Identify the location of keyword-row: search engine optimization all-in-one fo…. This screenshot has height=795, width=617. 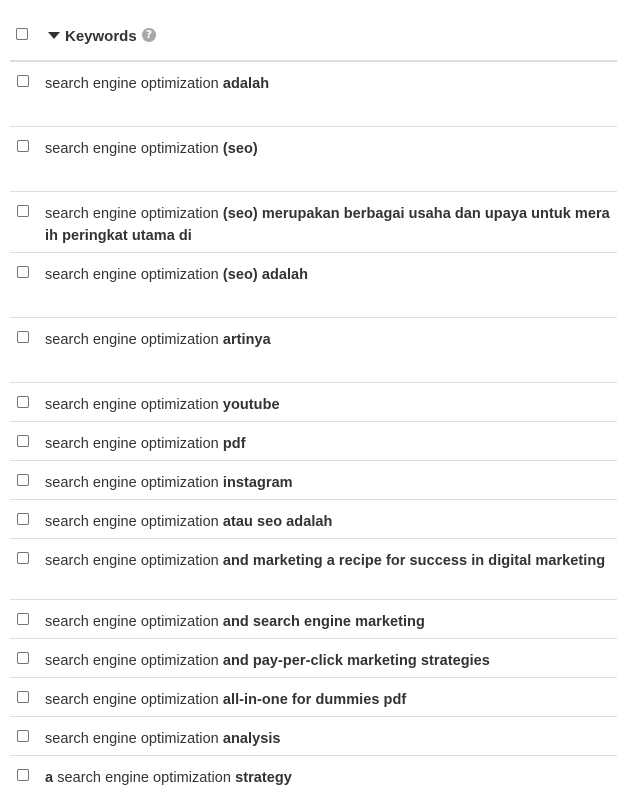
(313, 697).